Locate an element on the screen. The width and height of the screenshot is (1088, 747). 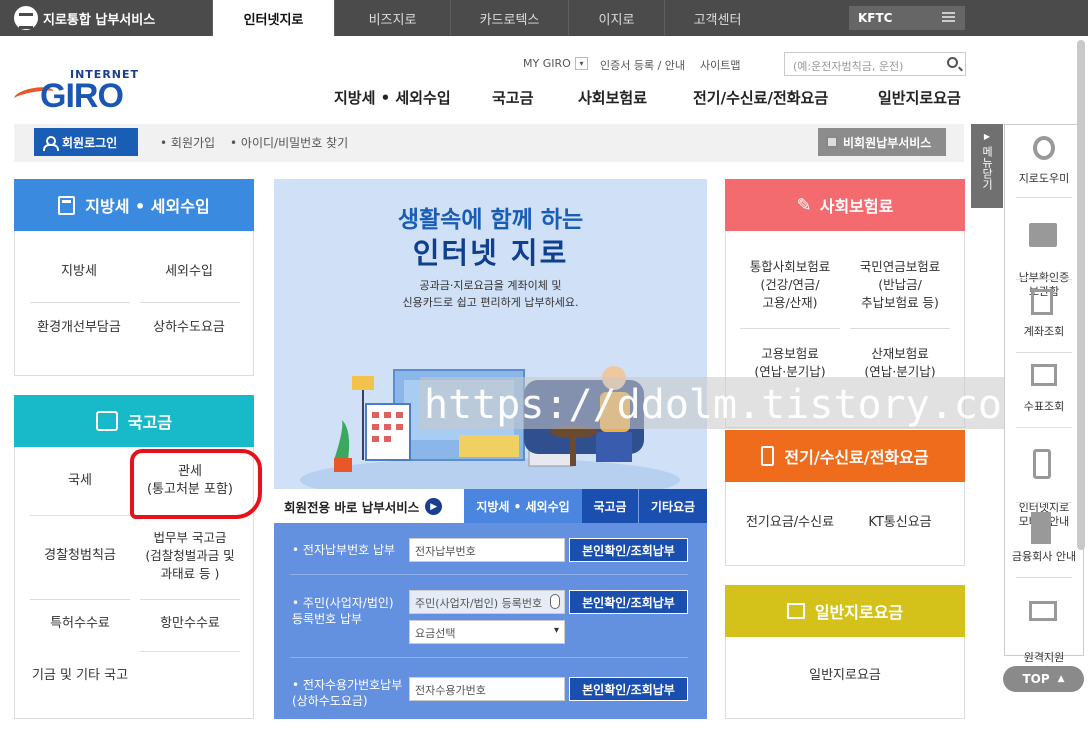
nonmember-icon is located at coordinates (832, 142).